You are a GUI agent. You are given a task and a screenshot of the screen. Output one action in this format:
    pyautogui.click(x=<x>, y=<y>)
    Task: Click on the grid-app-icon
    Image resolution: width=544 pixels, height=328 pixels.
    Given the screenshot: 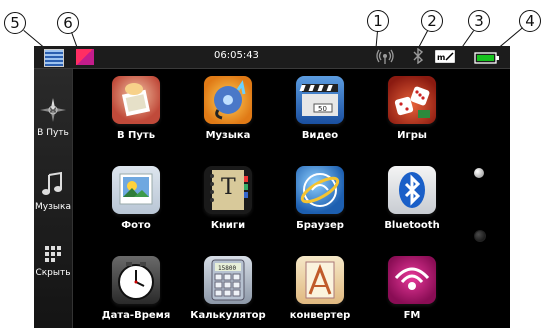 What is the action you would take?
    pyautogui.click(x=54, y=58)
    